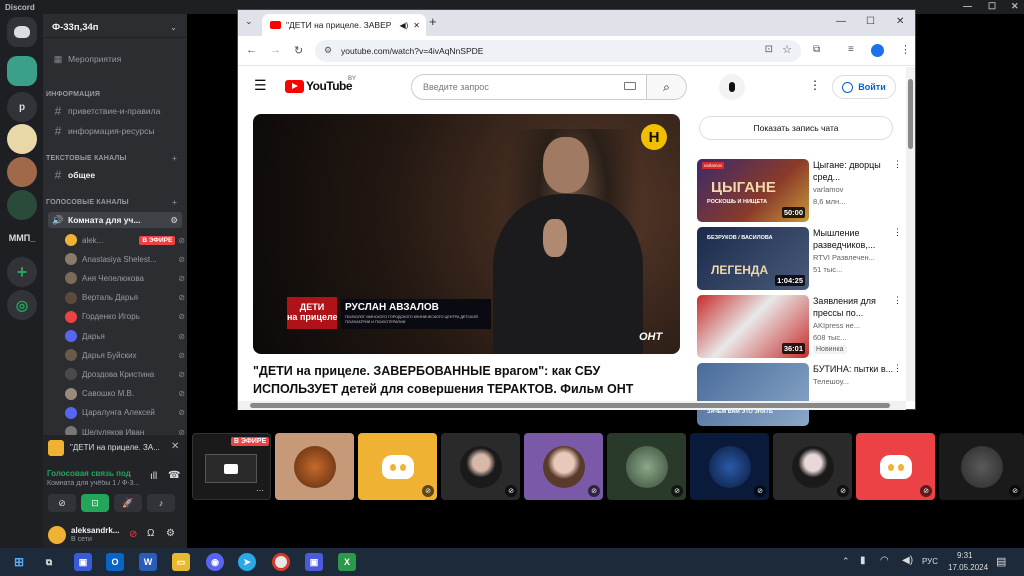 The width and height of the screenshot is (1024, 576). Describe the element at coordinates (115, 175) in the screenshot. I see `channel-general: # общее` at that location.